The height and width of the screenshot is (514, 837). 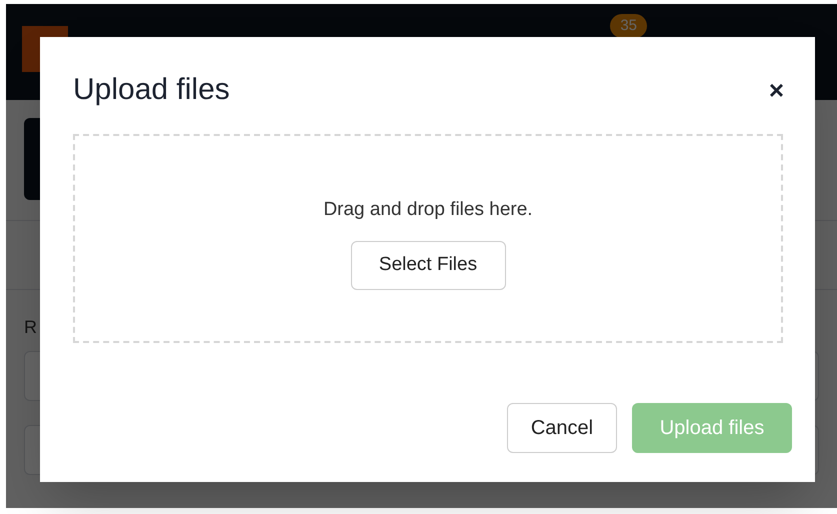 What do you see at coordinates (428, 210) in the screenshot?
I see `drop-hint: Drag and drop files here.` at bounding box center [428, 210].